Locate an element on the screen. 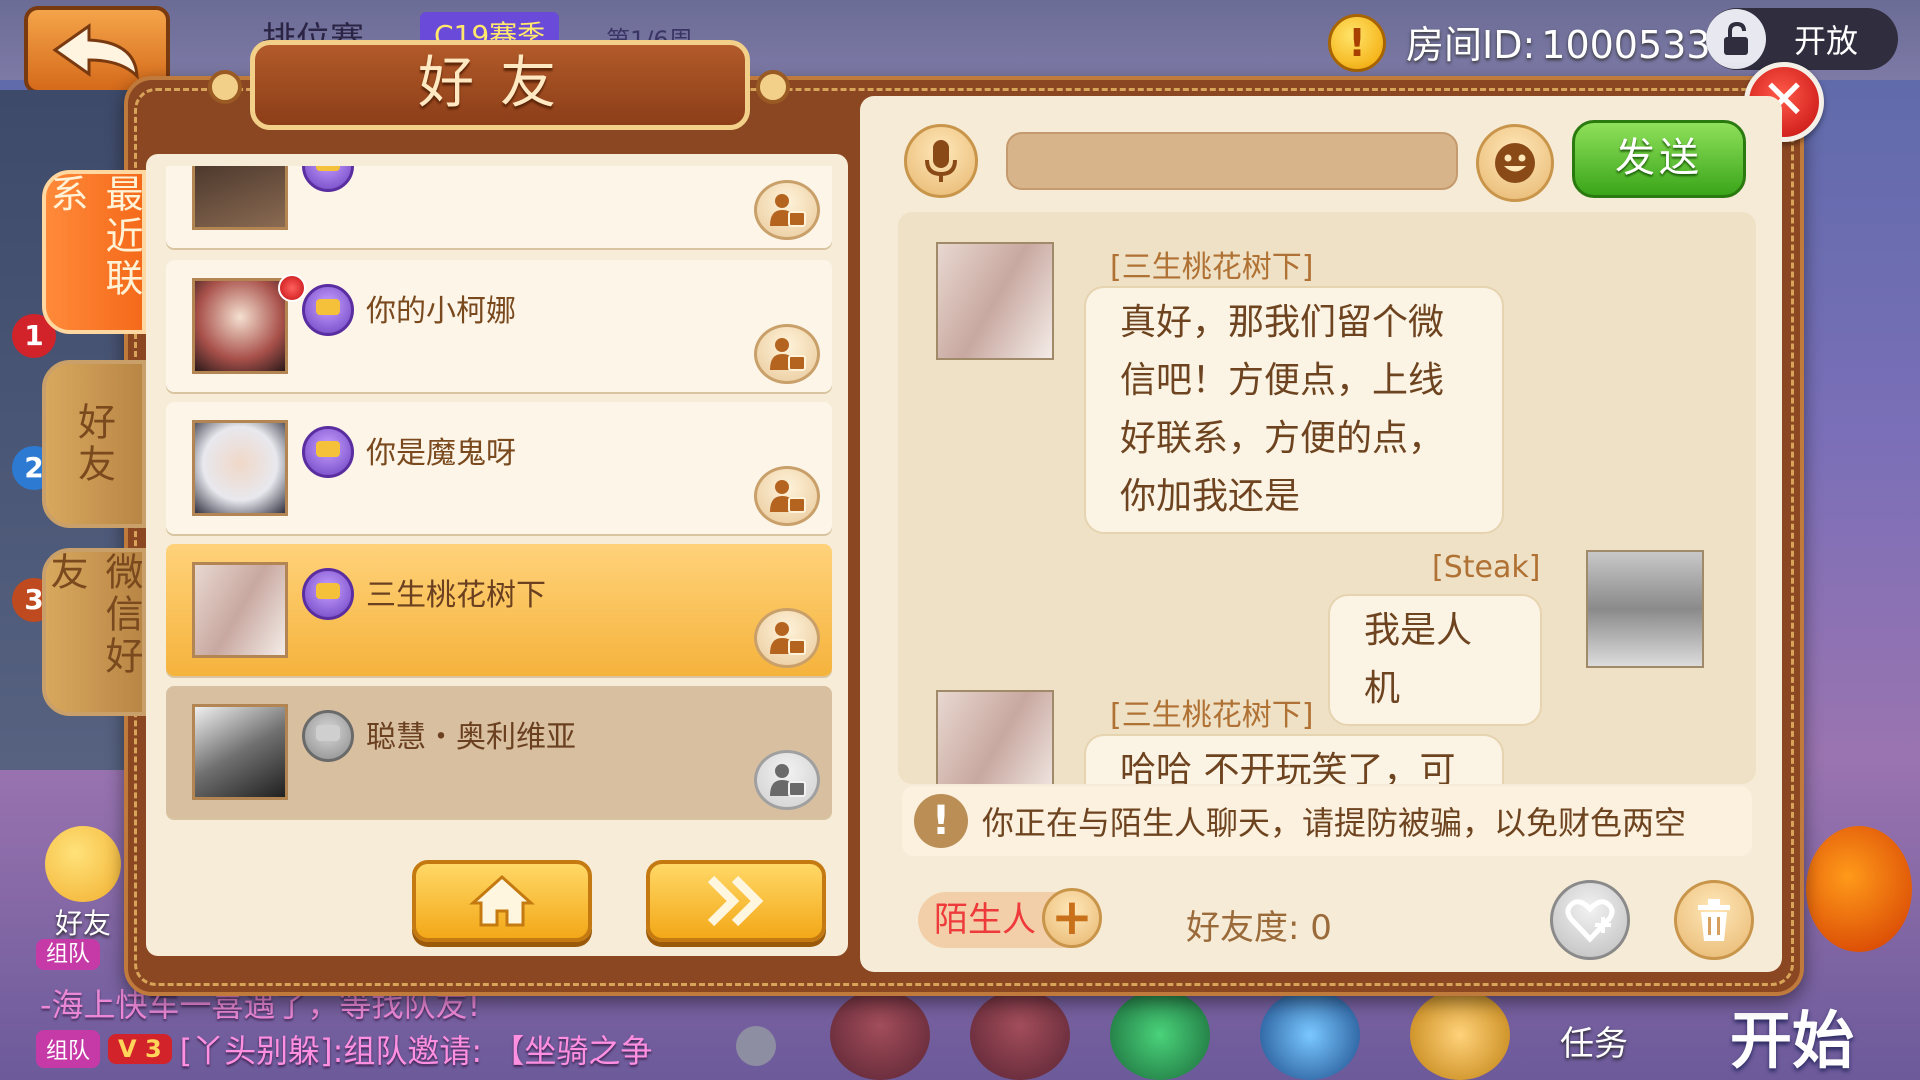  message-line: 好联系，方便的点， is located at coordinates (1282, 438).